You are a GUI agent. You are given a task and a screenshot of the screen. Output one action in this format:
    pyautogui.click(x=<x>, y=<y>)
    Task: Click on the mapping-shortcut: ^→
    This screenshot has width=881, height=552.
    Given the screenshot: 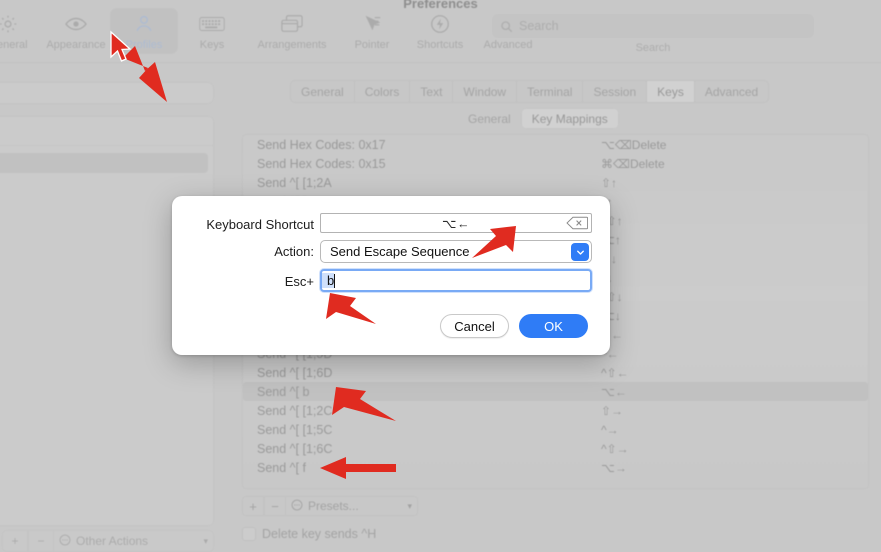 What is the action you would take?
    pyautogui.click(x=610, y=429)
    